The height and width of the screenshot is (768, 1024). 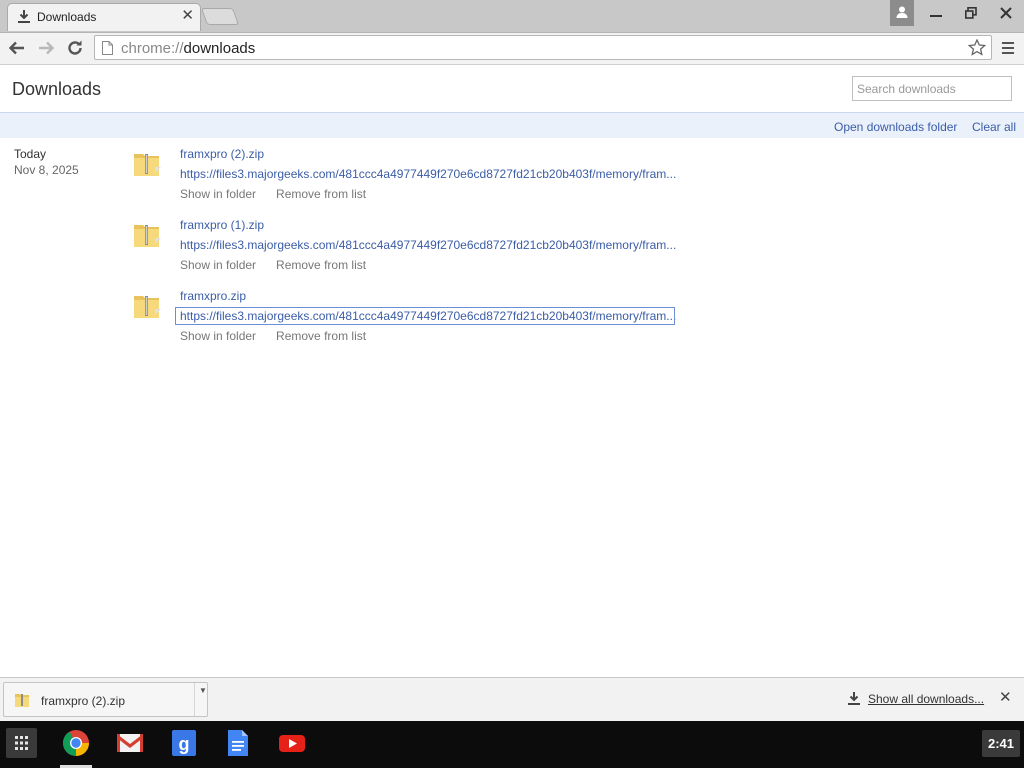 I want to click on chrome-icon, so click(x=76, y=743).